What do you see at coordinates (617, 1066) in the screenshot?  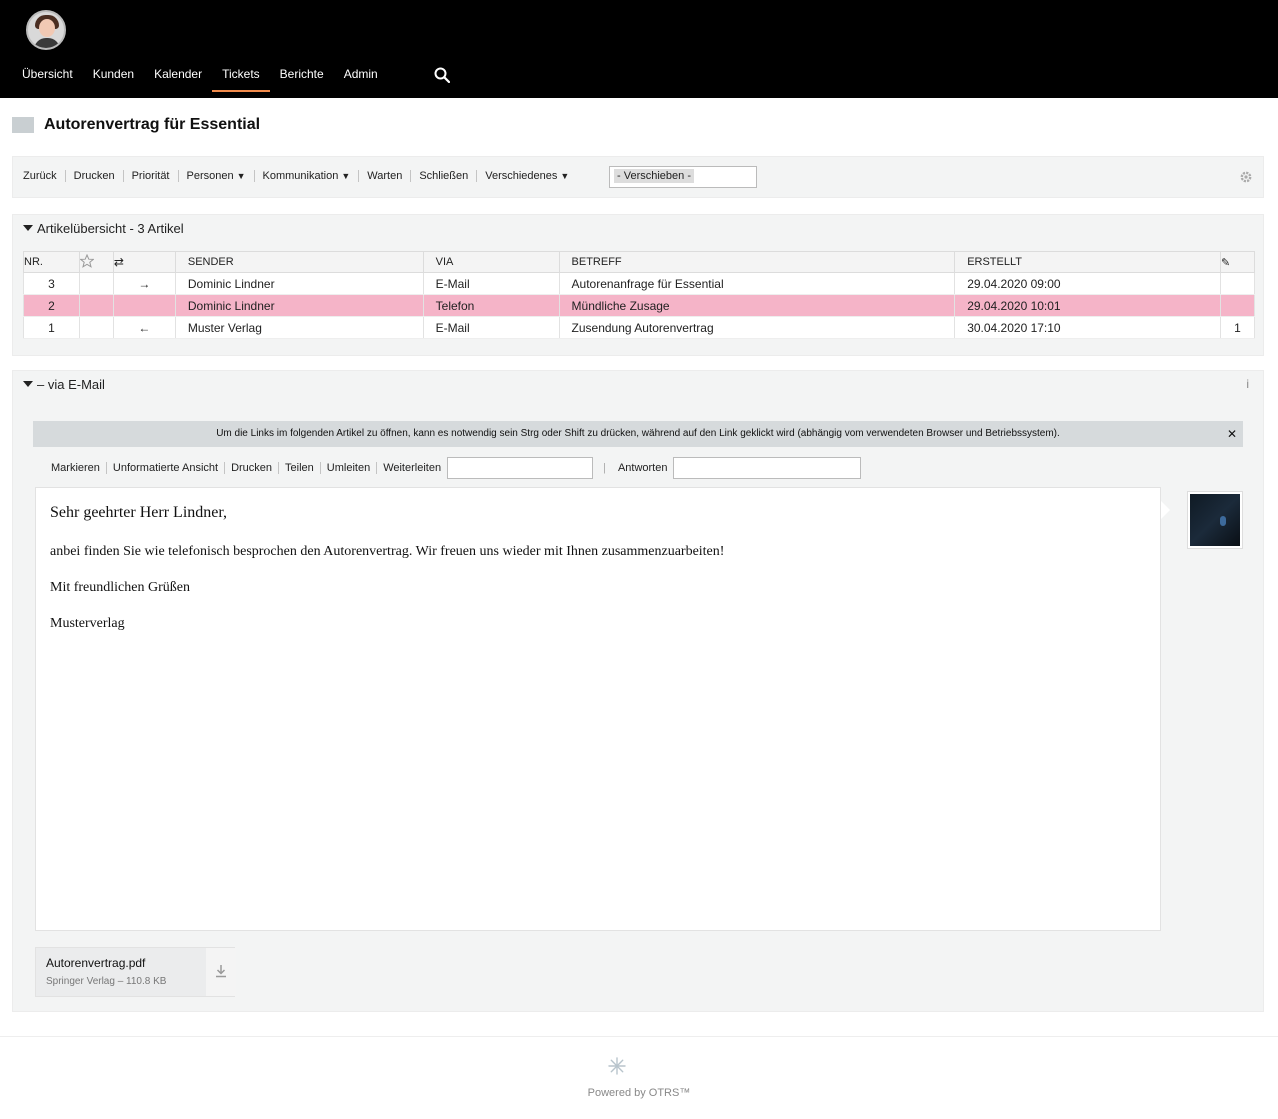 I see `otrs-logo-icon` at bounding box center [617, 1066].